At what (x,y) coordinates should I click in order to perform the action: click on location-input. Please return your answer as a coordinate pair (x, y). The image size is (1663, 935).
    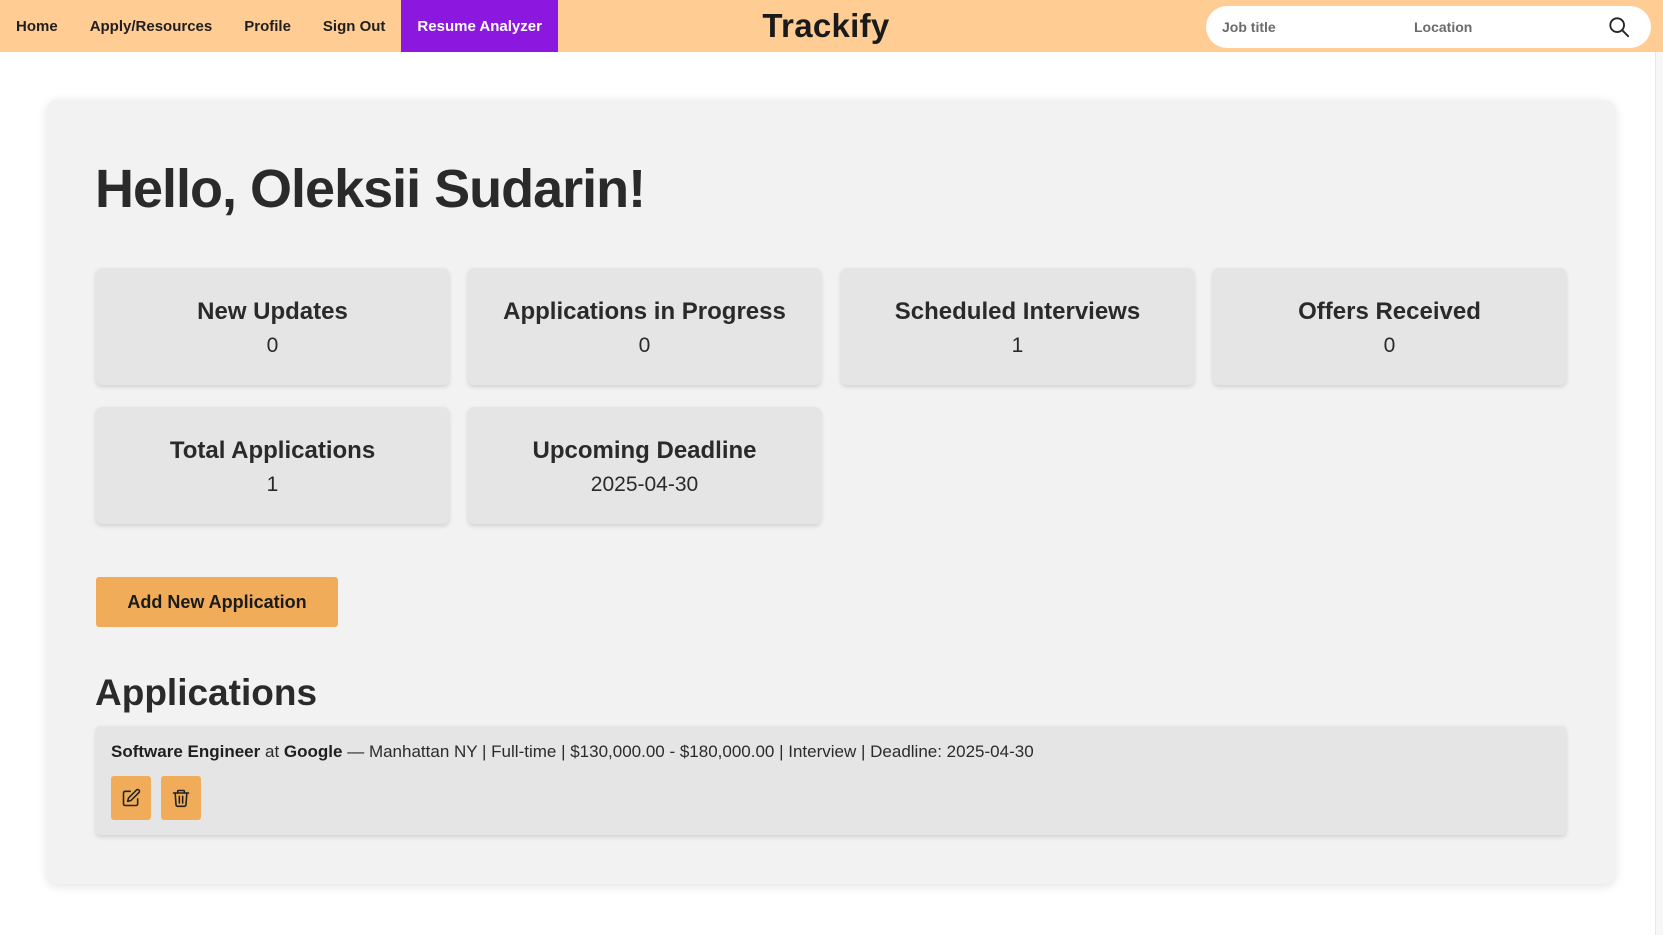
    Looking at the image, I should click on (1499, 27).